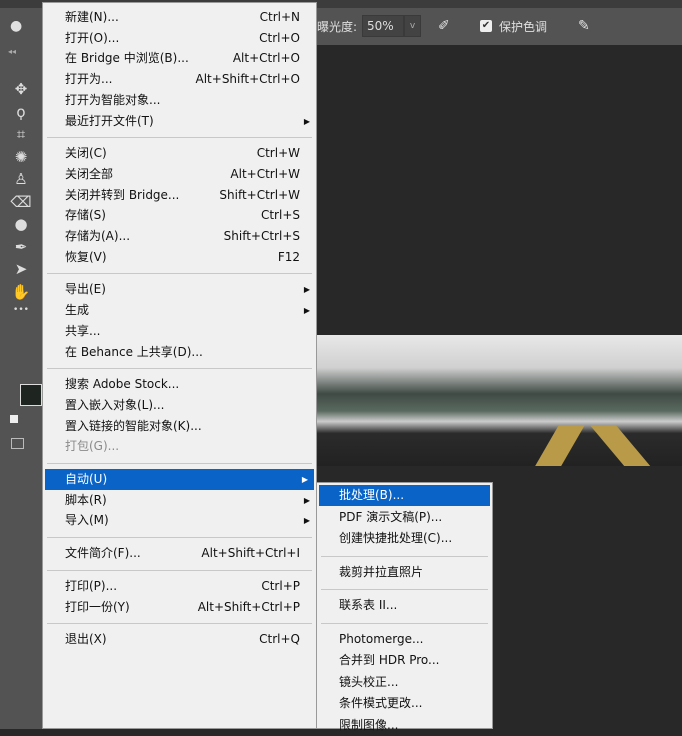 The image size is (682, 736). Describe the element at coordinates (248, 606) in the screenshot. I see `menu-item-shortcut: Alt+Shift+Ctrl+P` at that location.